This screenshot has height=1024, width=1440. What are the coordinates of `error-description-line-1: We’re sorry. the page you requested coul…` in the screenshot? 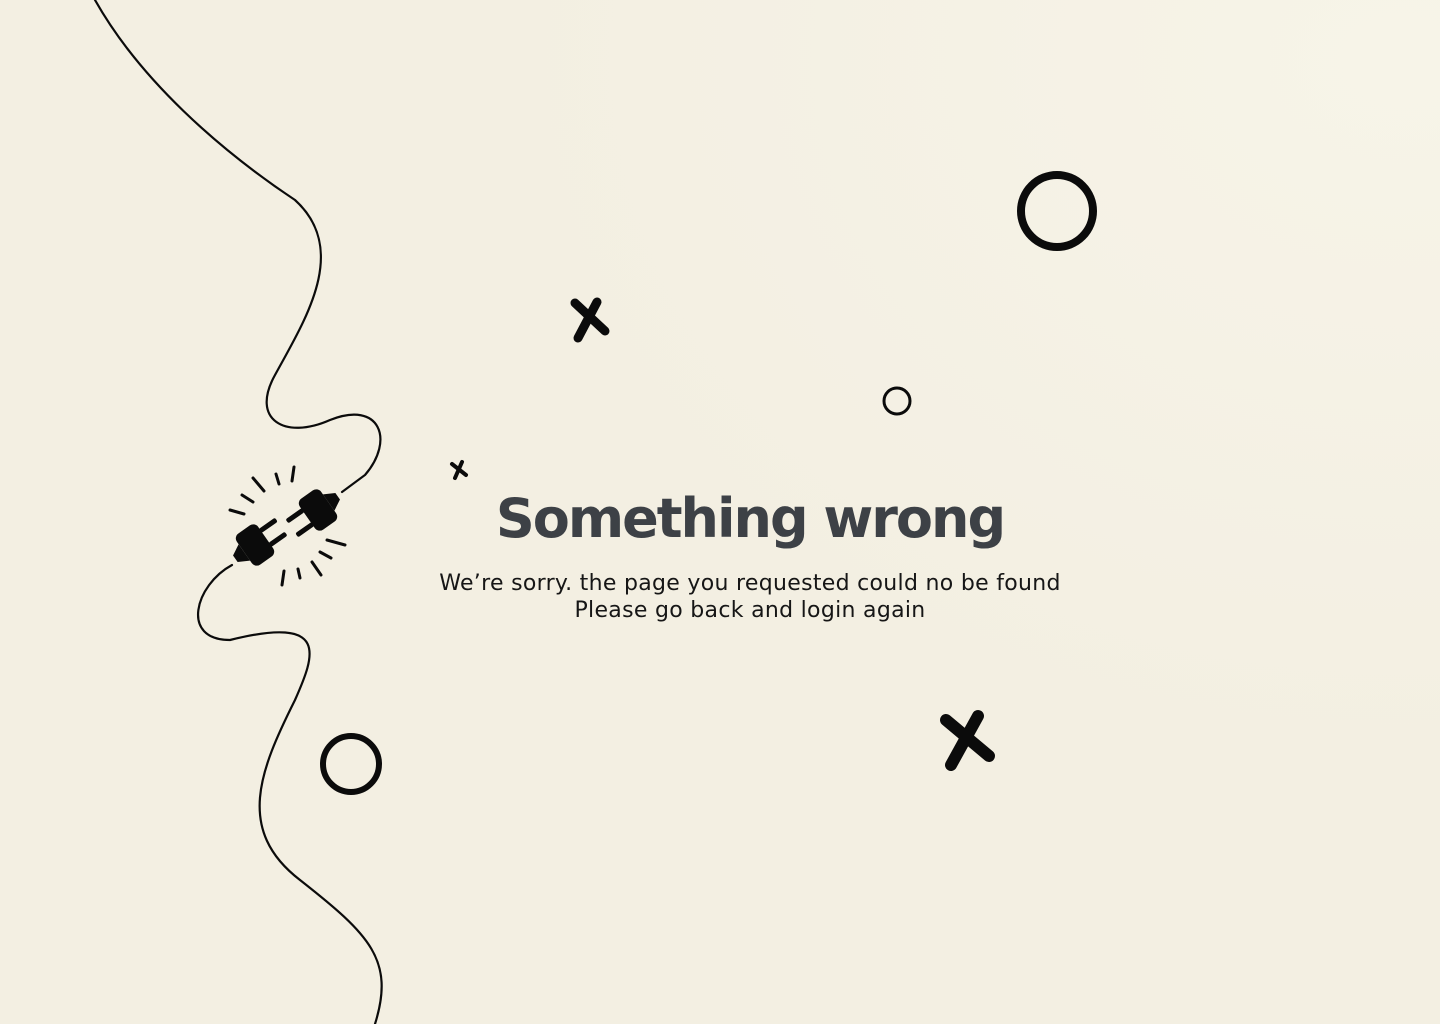 It's located at (750, 583).